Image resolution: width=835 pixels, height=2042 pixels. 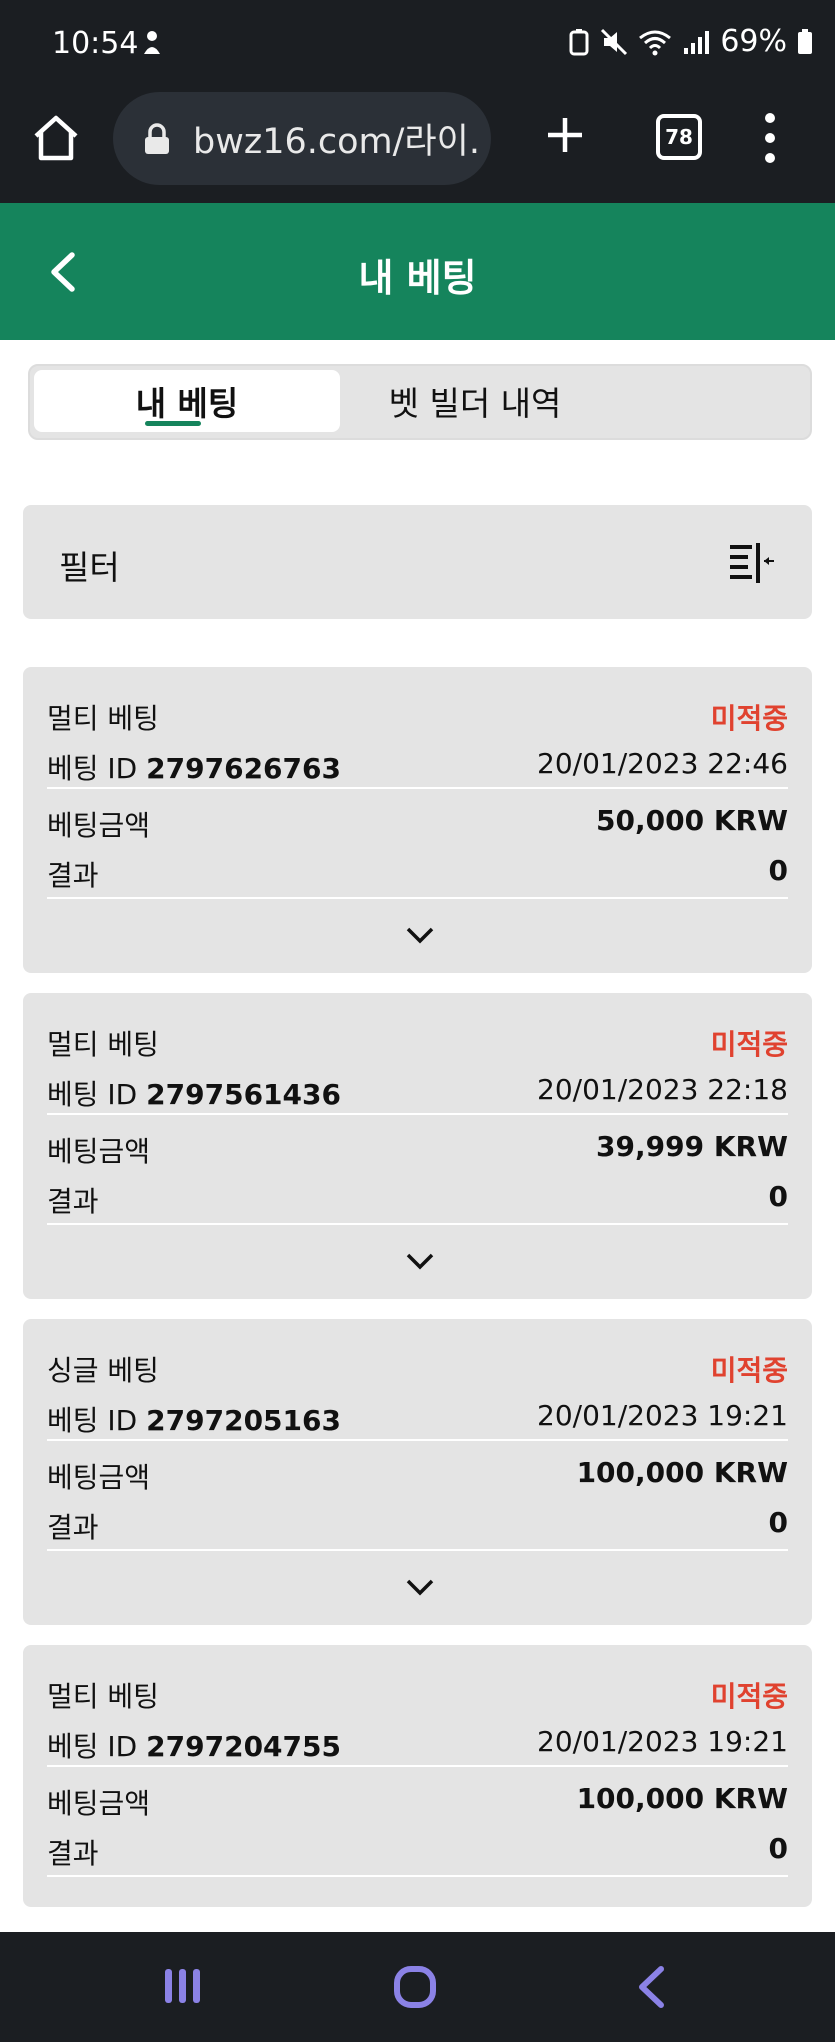 I want to click on recent-apps-icon, so click(x=183, y=1986).